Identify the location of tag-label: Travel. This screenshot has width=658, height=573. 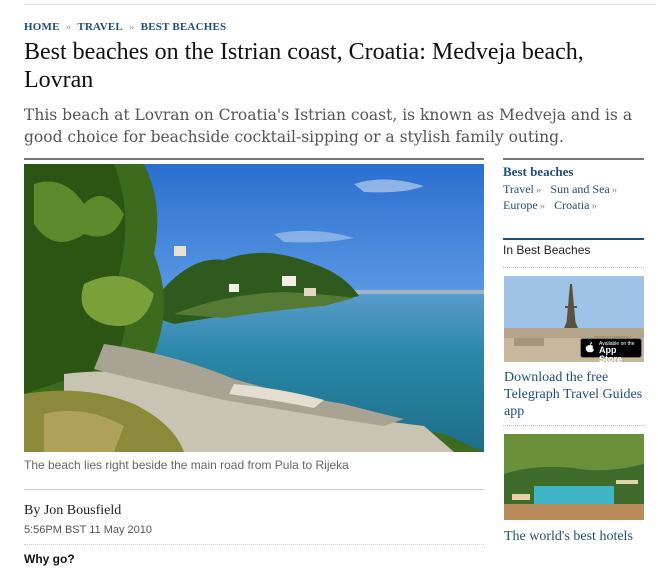
(518, 189).